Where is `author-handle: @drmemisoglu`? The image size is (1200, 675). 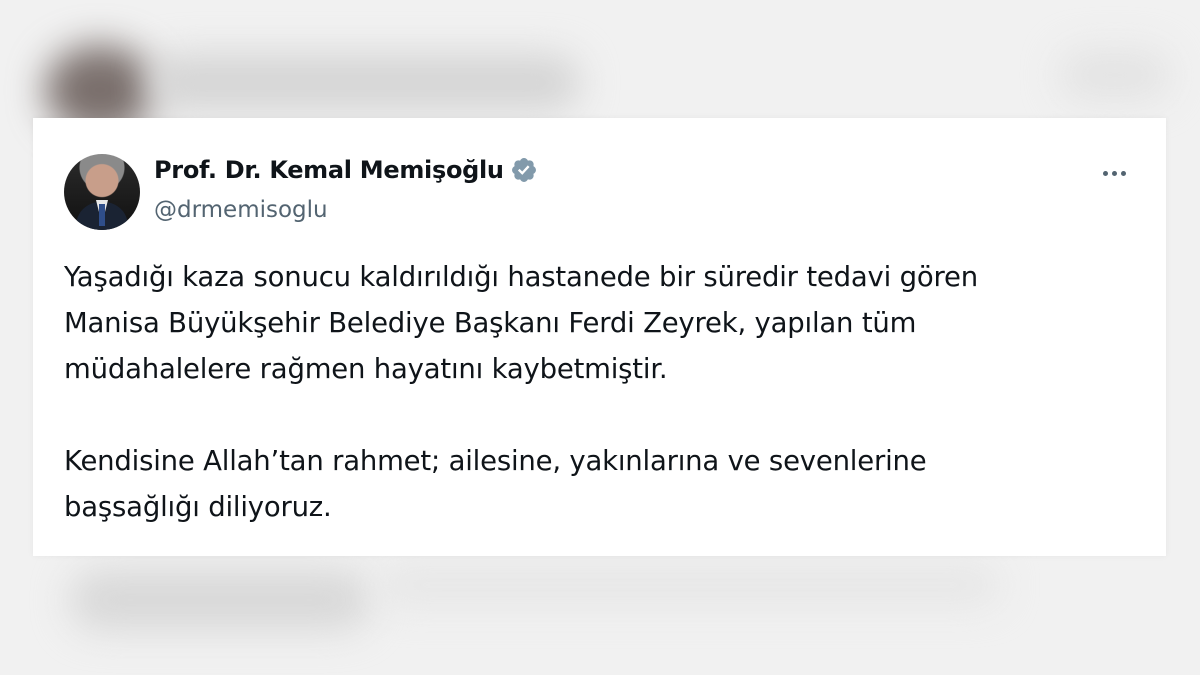 author-handle: @drmemisoglu is located at coordinates (241, 210).